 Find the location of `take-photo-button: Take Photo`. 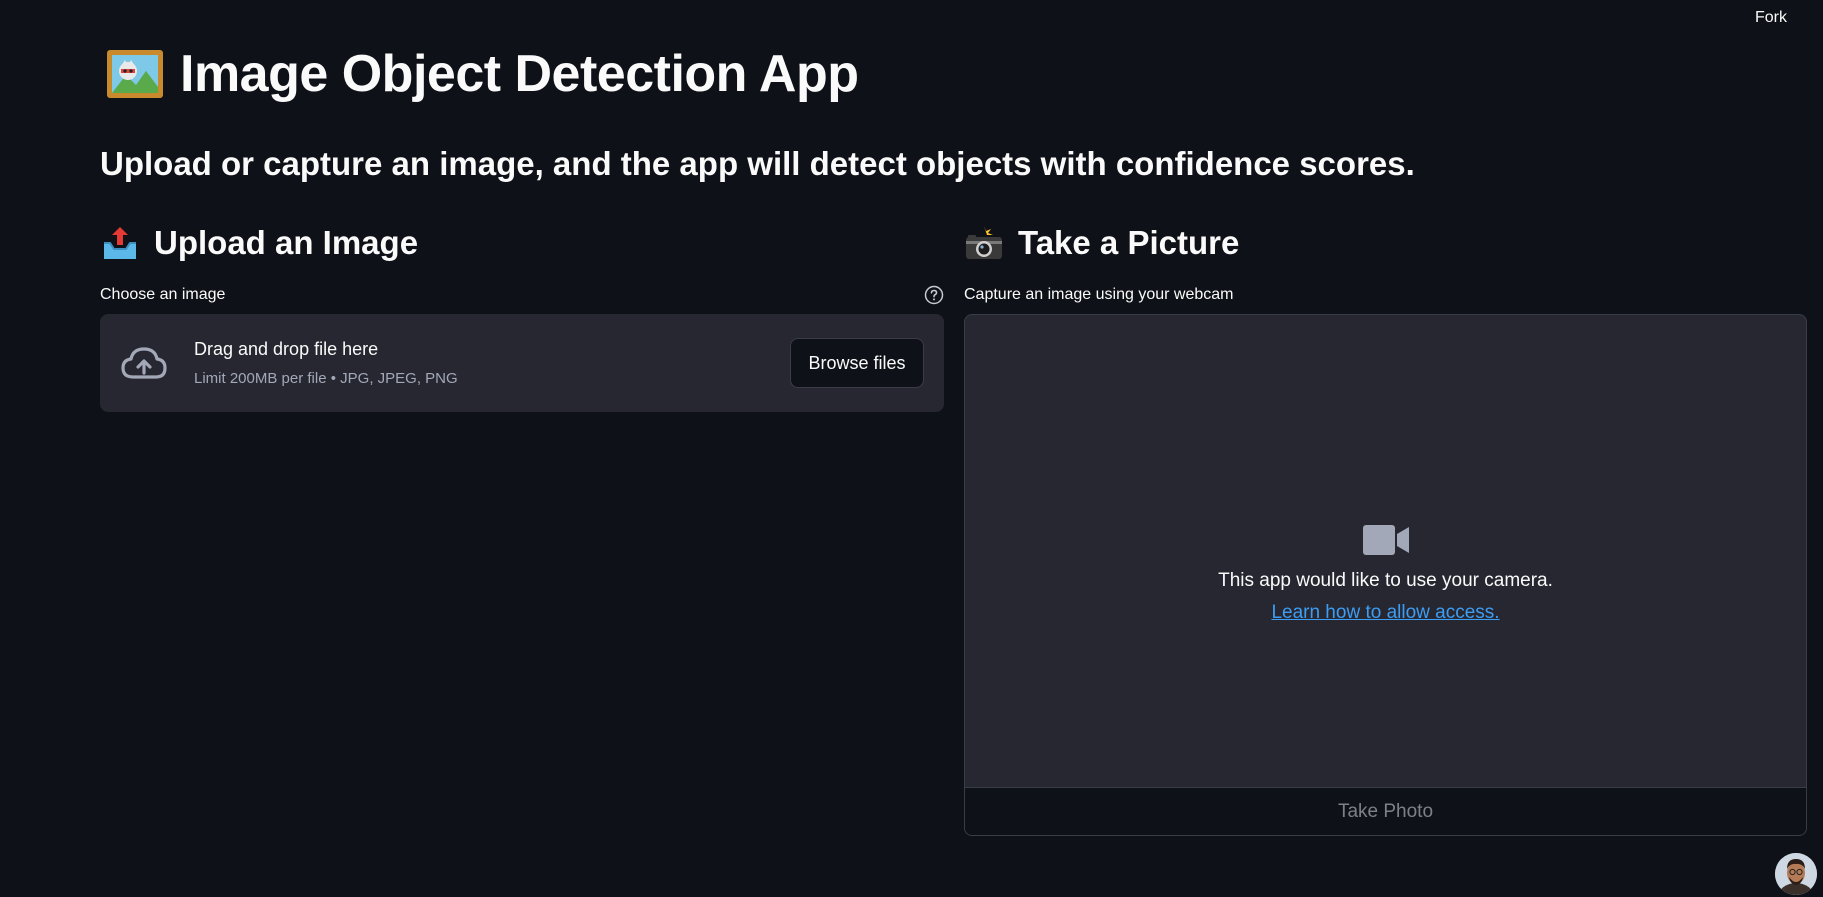

take-photo-button: Take Photo is located at coordinates (1385, 811).